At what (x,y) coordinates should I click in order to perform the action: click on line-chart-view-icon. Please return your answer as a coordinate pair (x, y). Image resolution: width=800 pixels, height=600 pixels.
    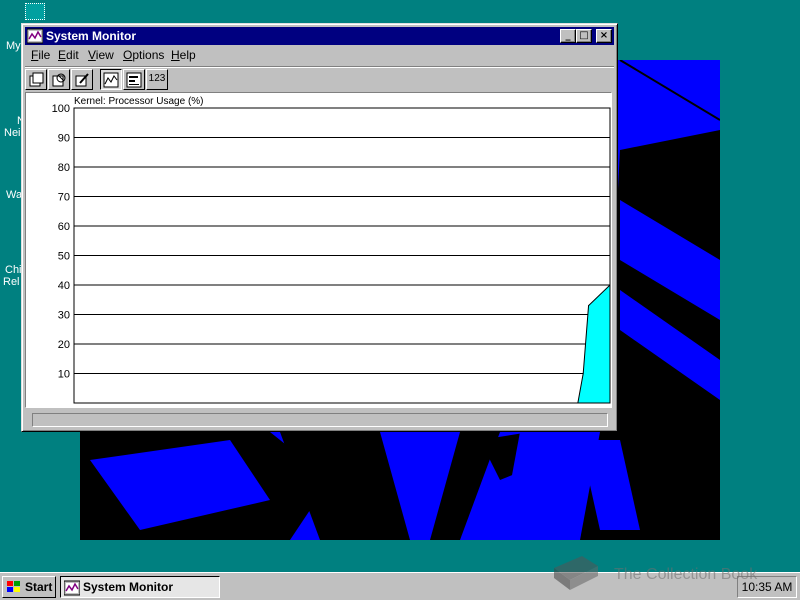
    Looking at the image, I should click on (111, 80).